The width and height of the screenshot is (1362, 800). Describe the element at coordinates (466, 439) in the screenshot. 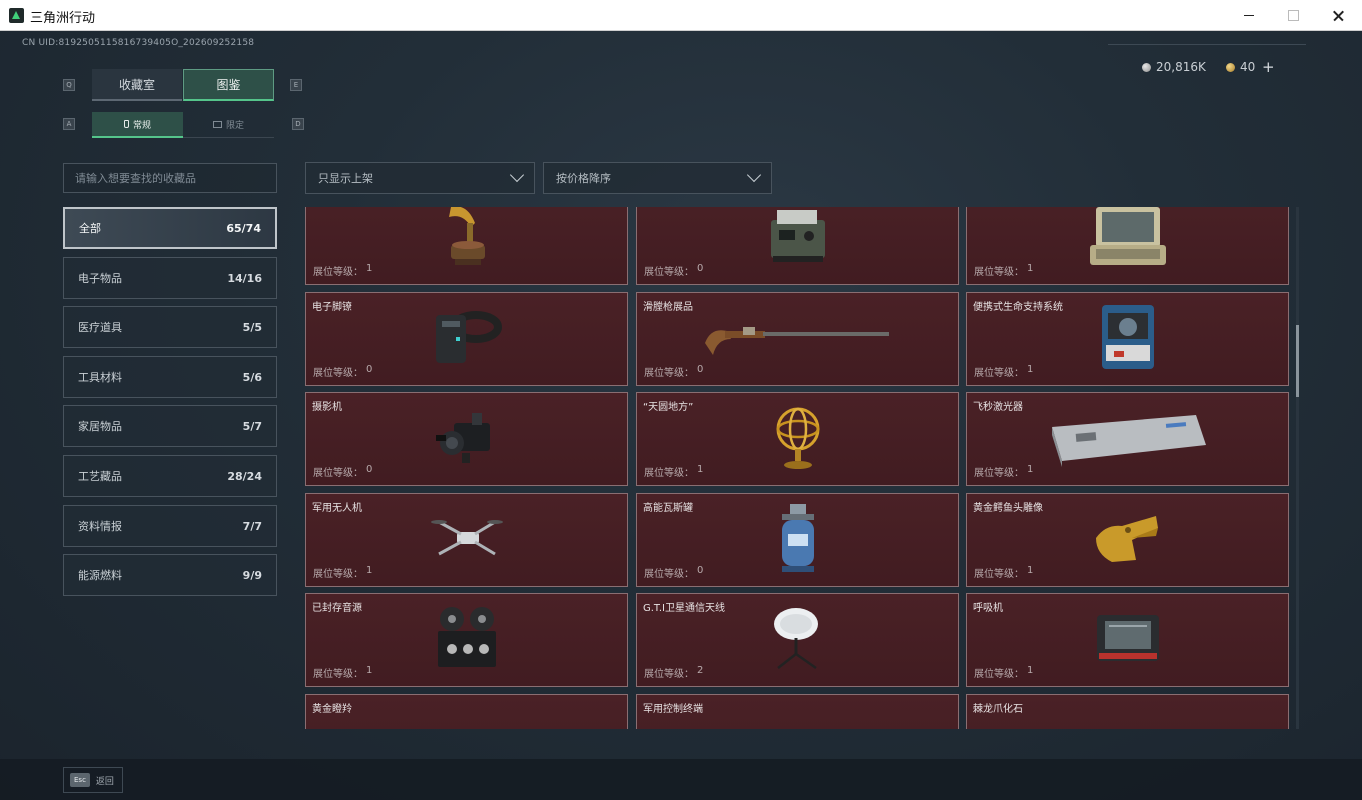

I see `collection-card: 摄影机展位等级： 0` at that location.